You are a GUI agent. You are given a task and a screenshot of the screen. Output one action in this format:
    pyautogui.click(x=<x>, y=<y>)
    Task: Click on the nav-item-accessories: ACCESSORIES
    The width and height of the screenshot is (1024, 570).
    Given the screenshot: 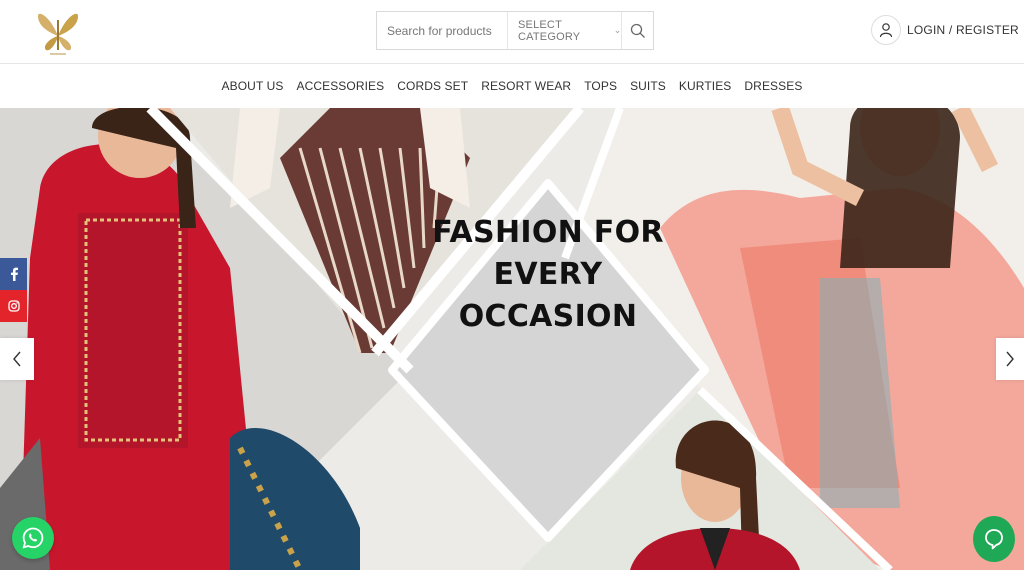 What is the action you would take?
    pyautogui.click(x=340, y=86)
    